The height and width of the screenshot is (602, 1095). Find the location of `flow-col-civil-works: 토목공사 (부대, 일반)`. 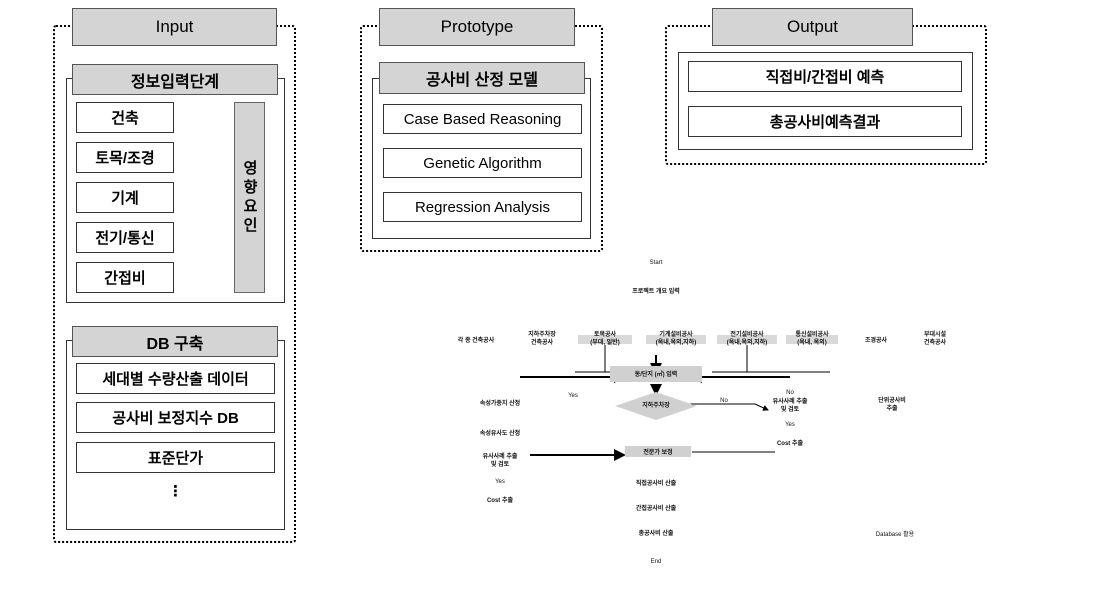

flow-col-civil-works: 토목공사 (부대, 일반) is located at coordinates (605, 339).